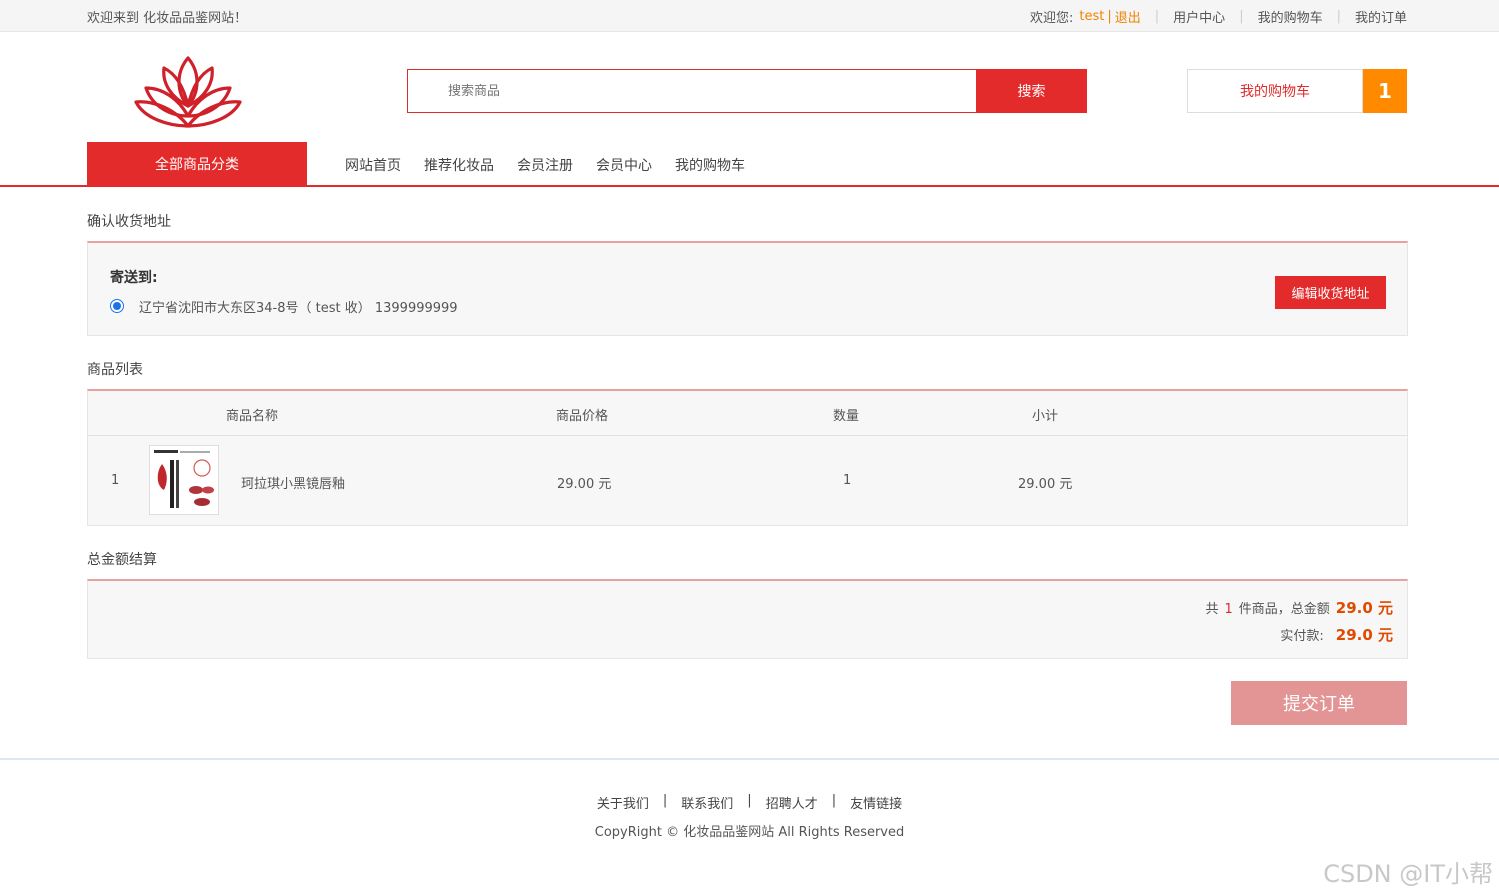 The image size is (1499, 896). I want to click on count-prefix: 共, so click(1212, 609).